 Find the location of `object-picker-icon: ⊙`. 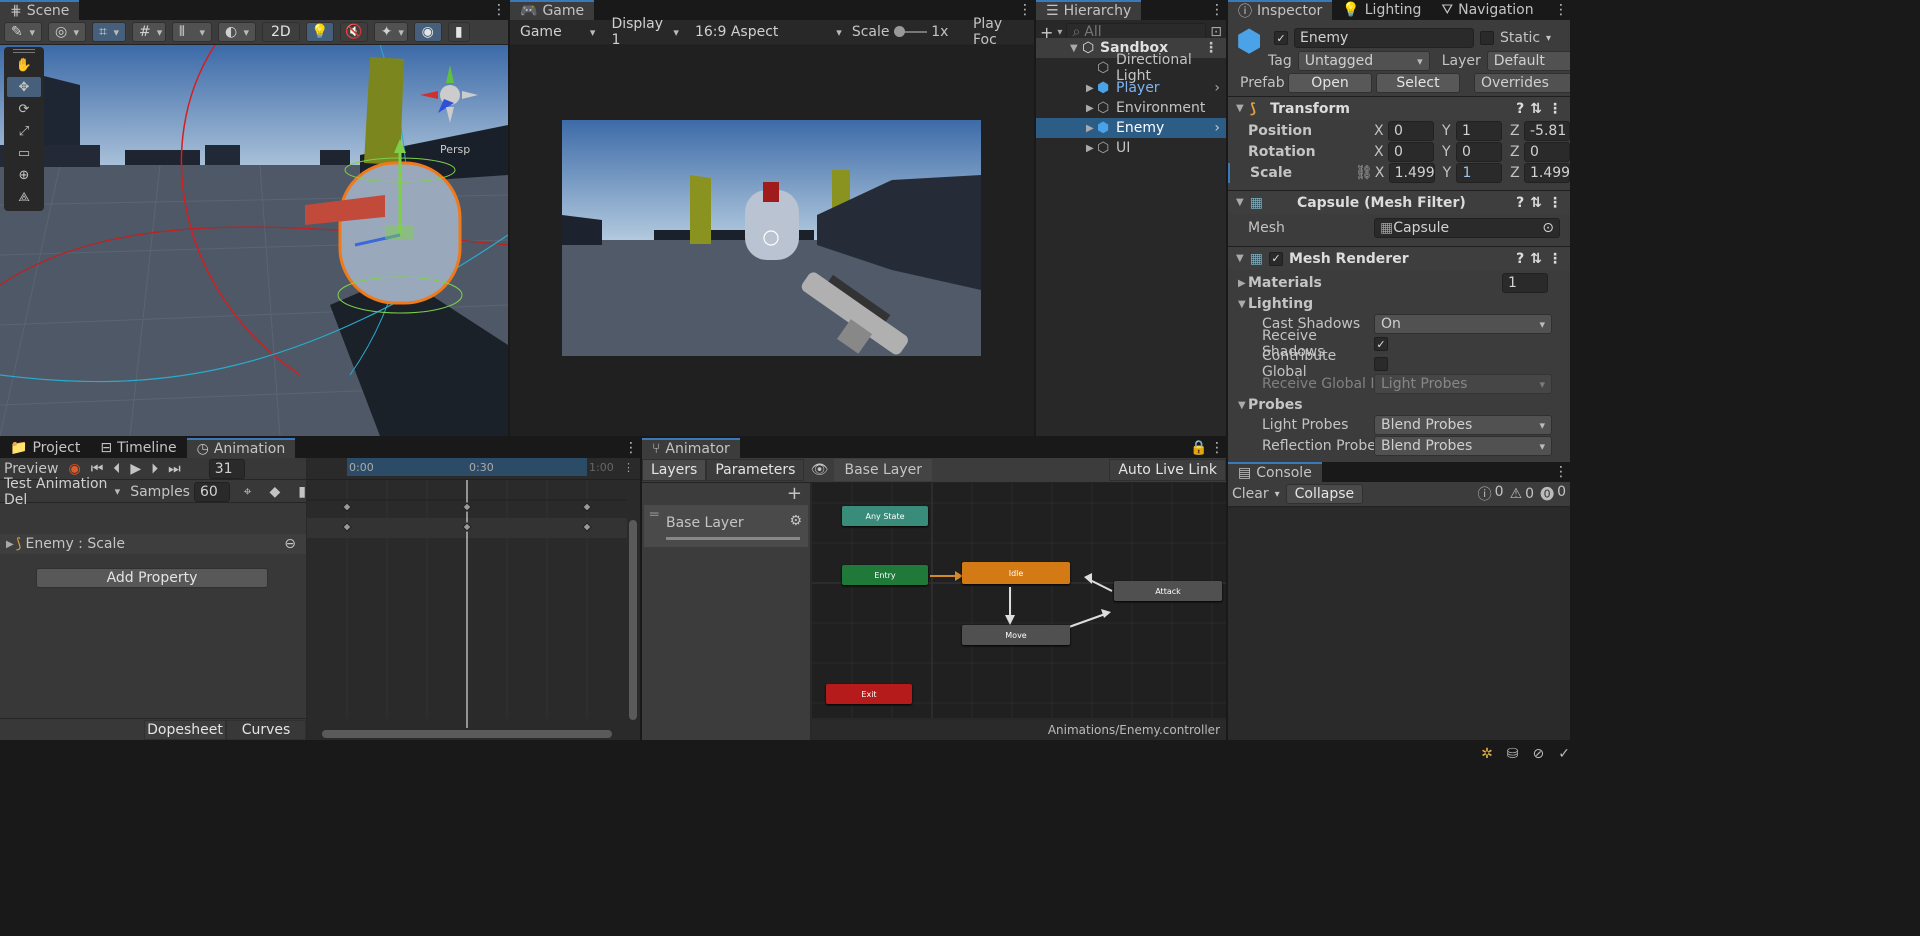

object-picker-icon: ⊙ is located at coordinates (1548, 228).